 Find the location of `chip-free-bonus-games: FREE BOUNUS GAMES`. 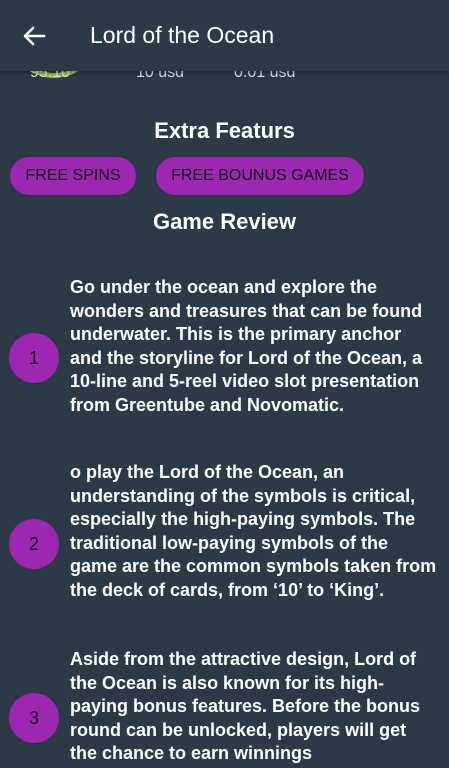

chip-free-bonus-games: FREE BOUNUS GAMES is located at coordinates (260, 176).